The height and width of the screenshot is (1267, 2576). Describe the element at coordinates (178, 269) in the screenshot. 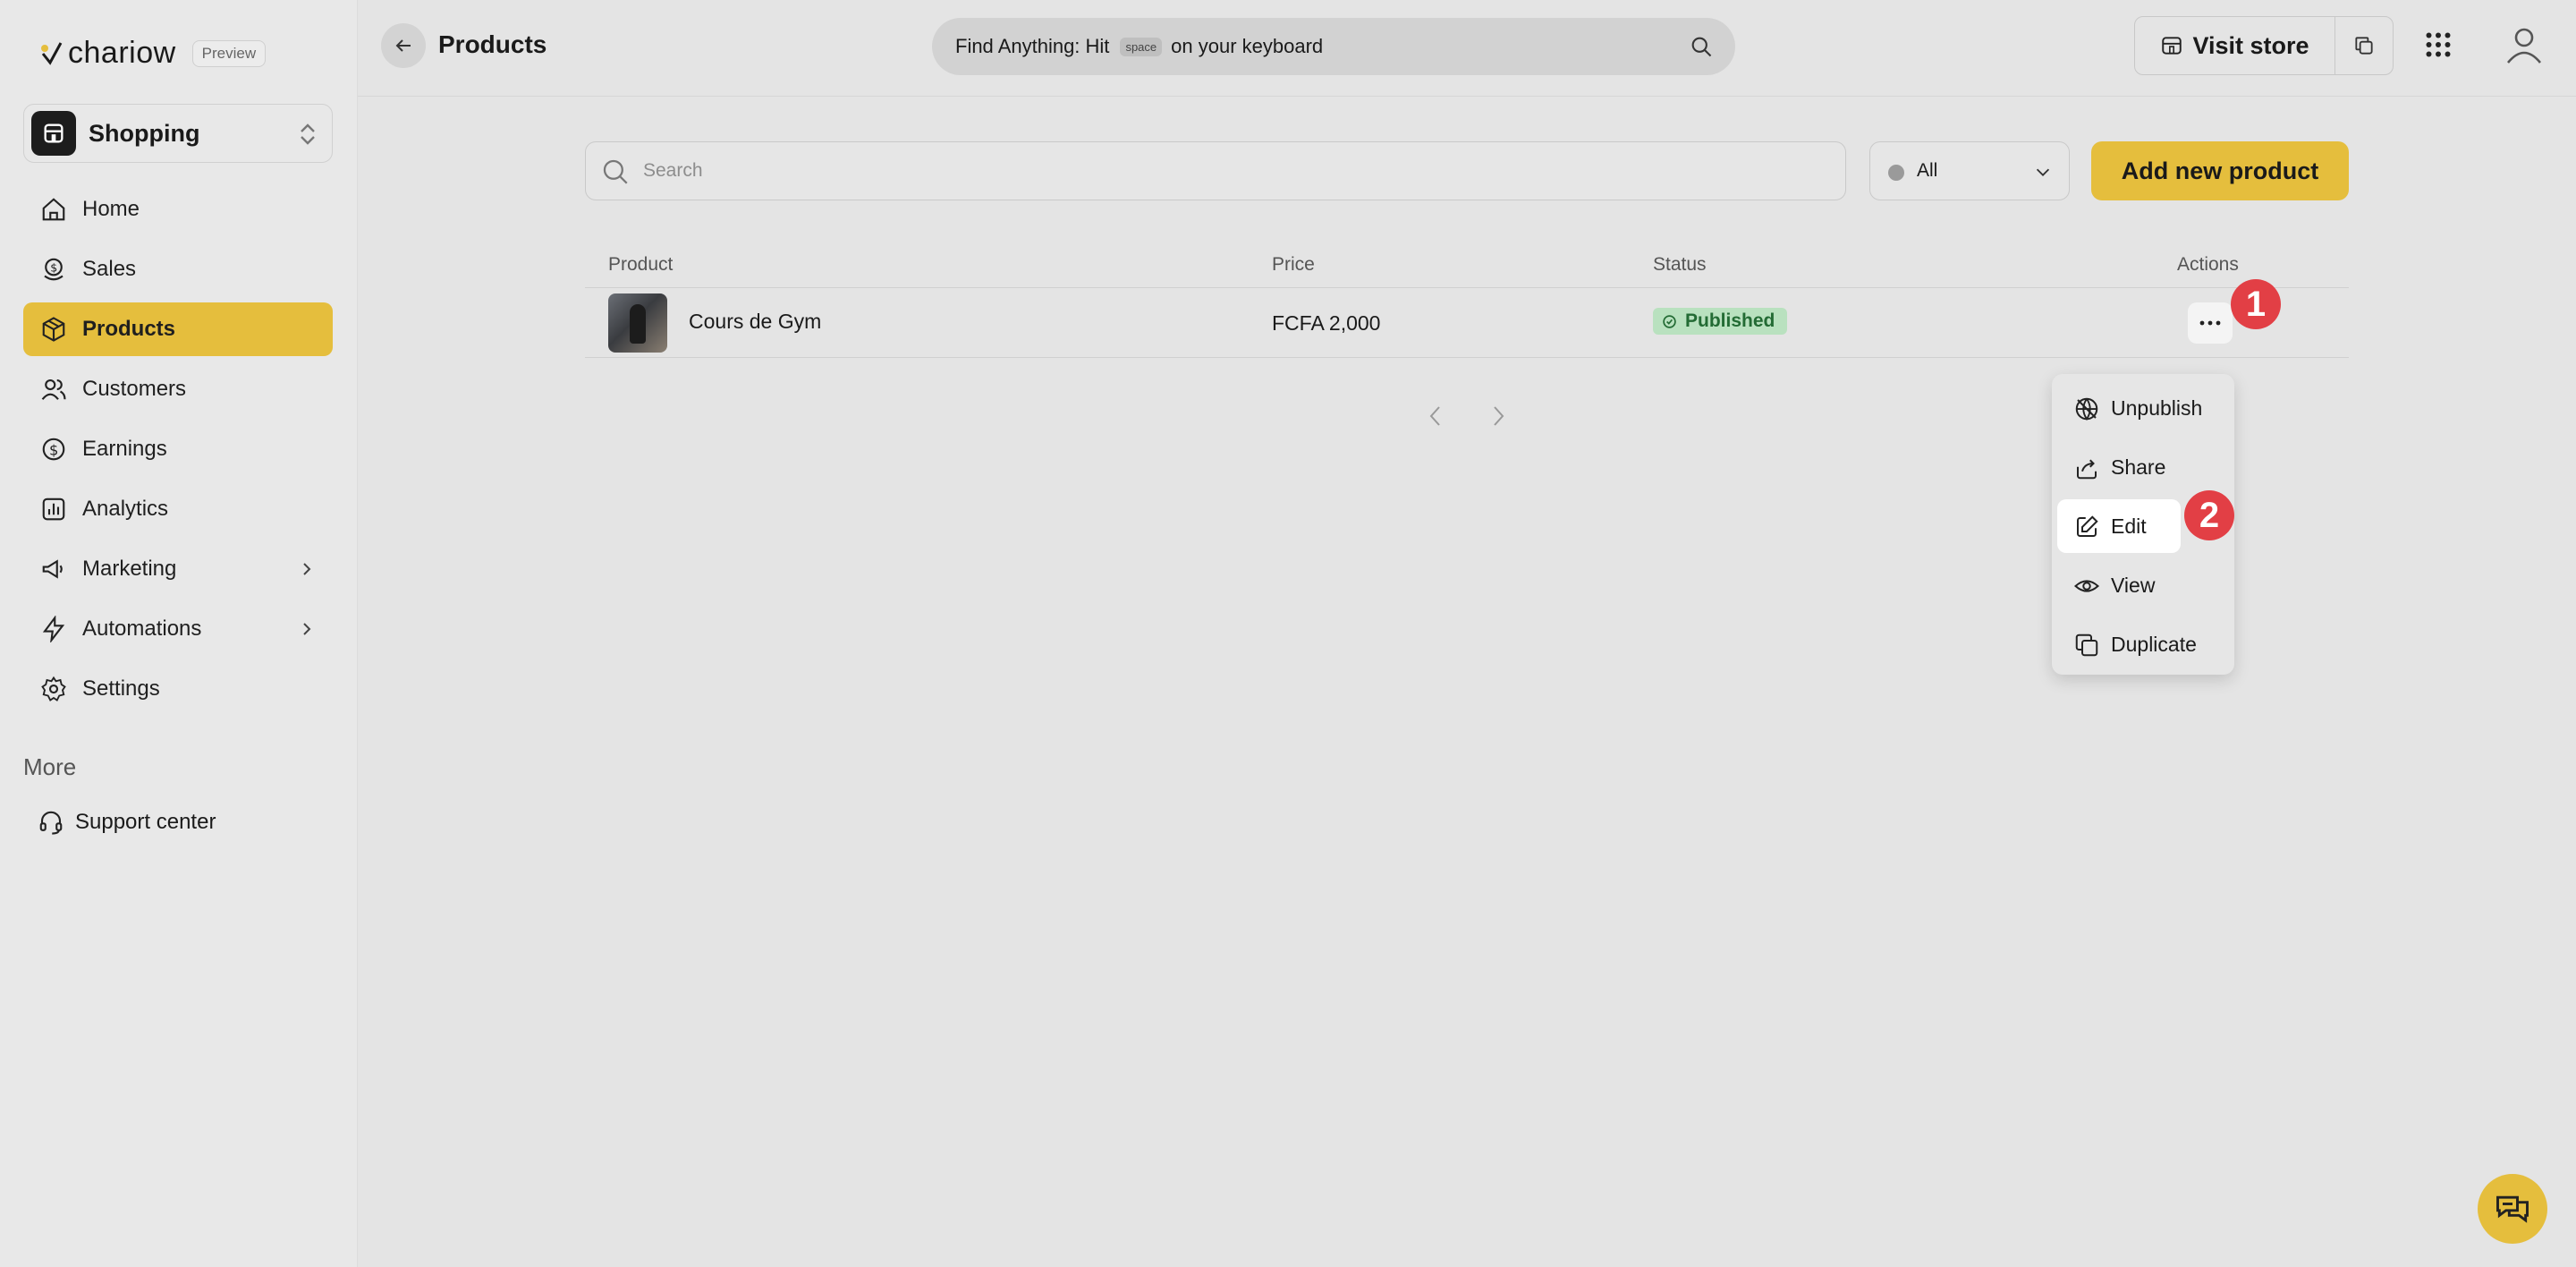

I see `sidebar-item-sales: $ Sales` at that location.